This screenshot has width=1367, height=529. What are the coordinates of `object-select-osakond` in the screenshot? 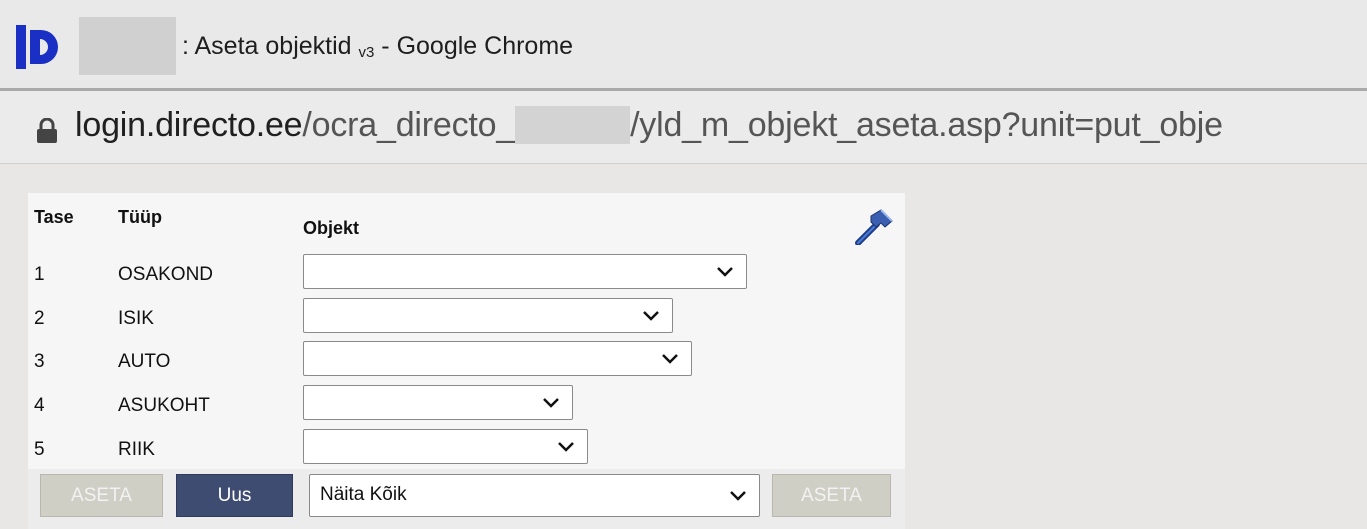 It's located at (525, 271).